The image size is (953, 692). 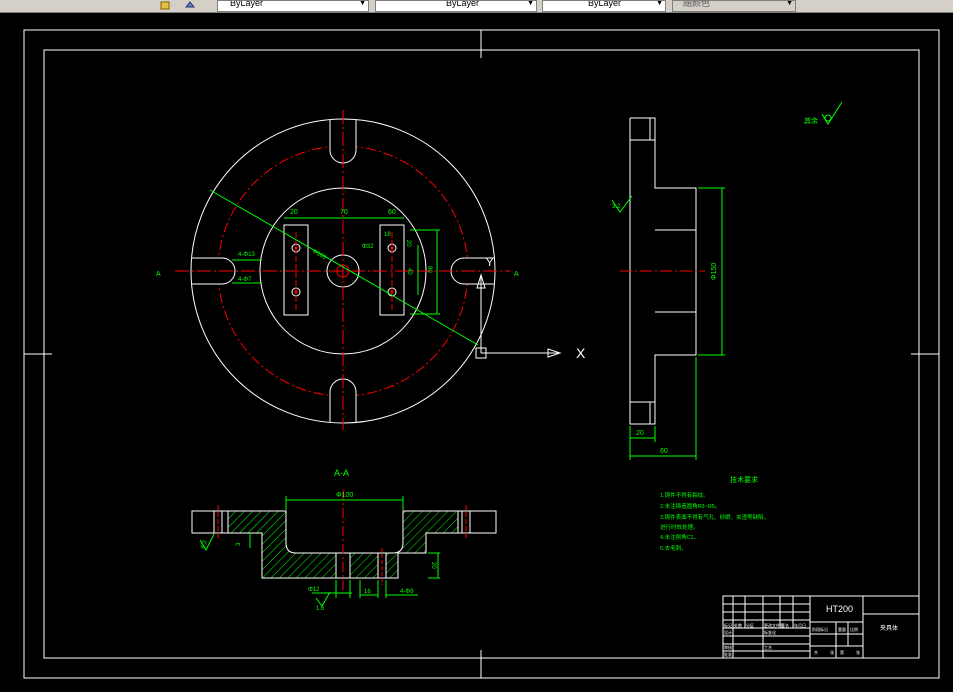 What do you see at coordinates (800, 625) in the screenshot?
I see `tb-label: 年月日` at bounding box center [800, 625].